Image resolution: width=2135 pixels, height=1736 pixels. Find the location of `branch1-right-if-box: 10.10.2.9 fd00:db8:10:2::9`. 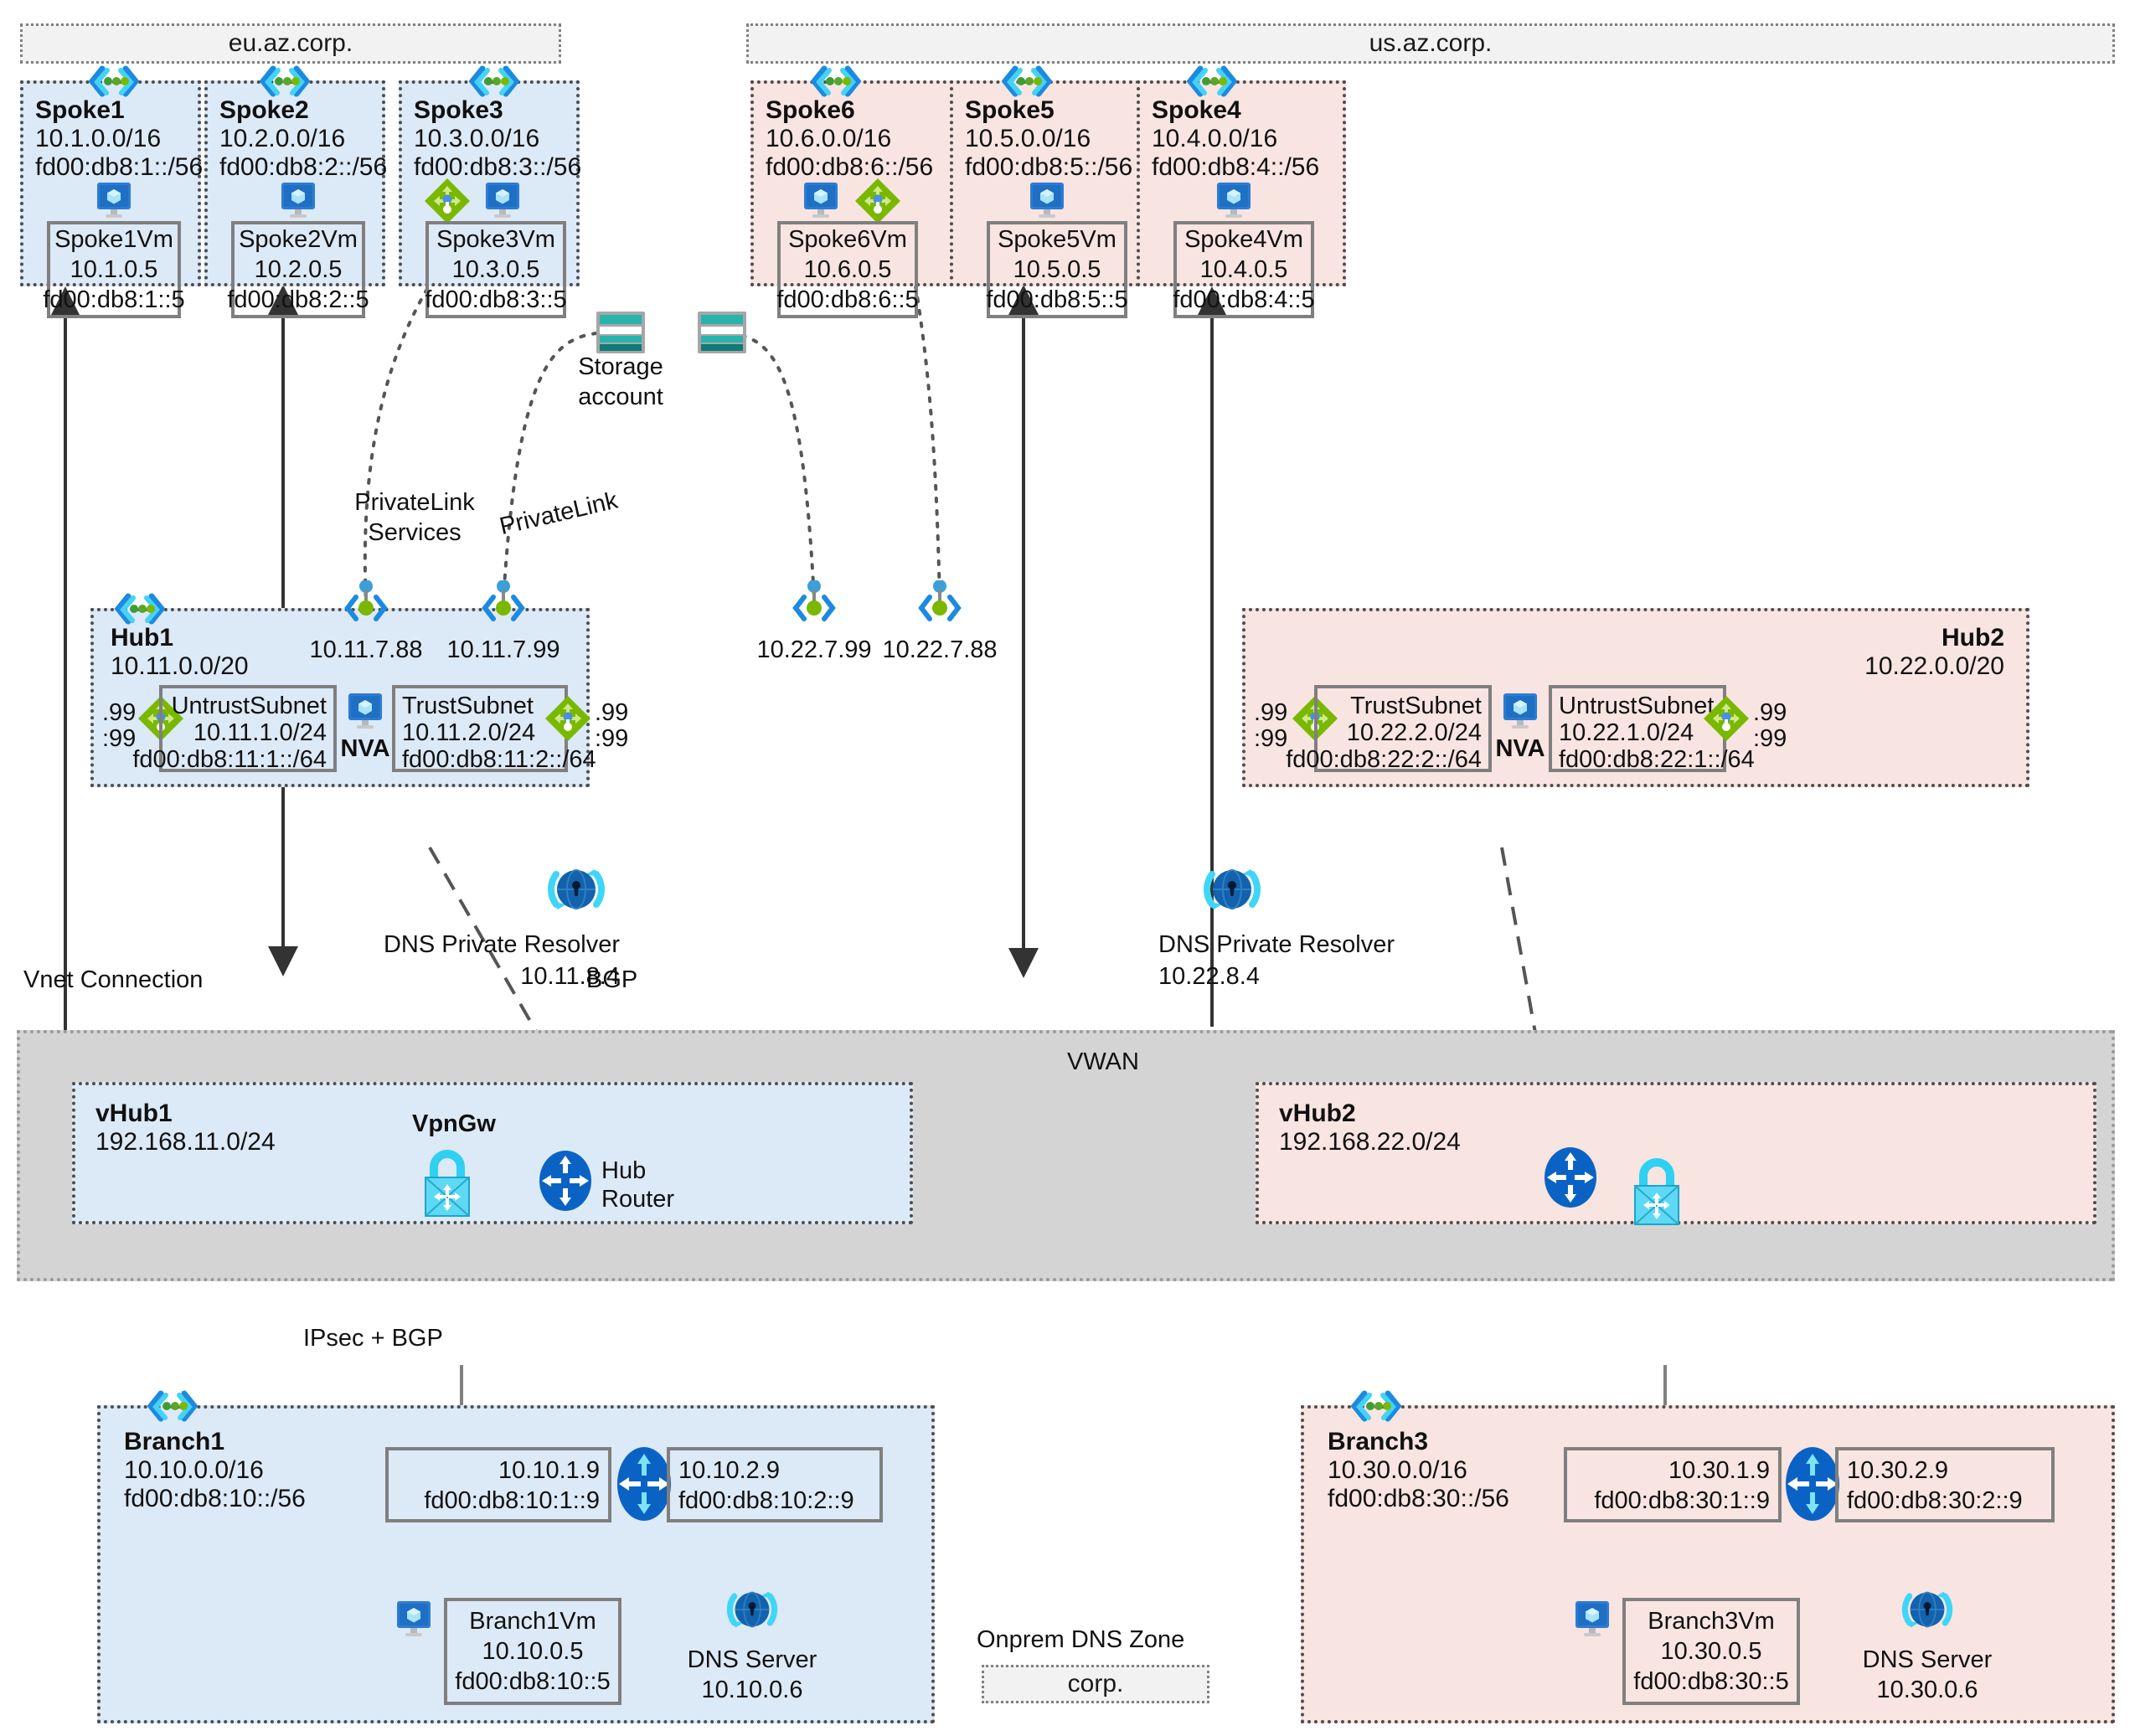

branch1-right-if-box: 10.10.2.9 fd00:db8:10:2::9 is located at coordinates (775, 1484).